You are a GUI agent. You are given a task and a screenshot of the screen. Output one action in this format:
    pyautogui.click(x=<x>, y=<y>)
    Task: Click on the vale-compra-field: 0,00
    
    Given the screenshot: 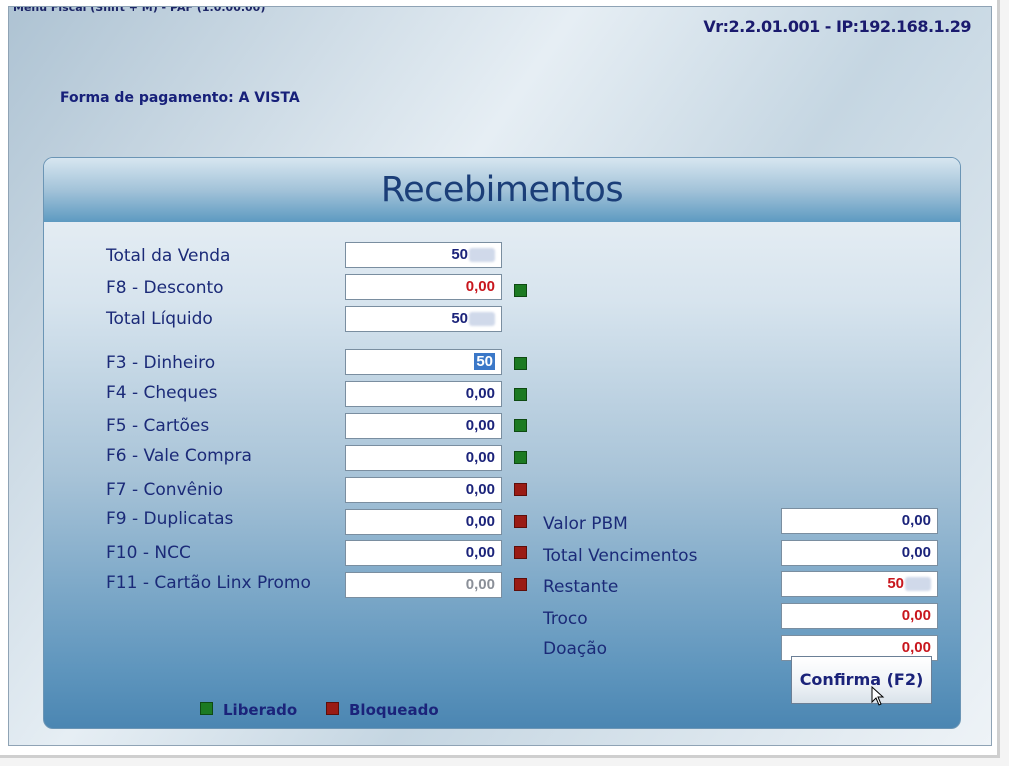 What is the action you would take?
    pyautogui.click(x=423, y=458)
    